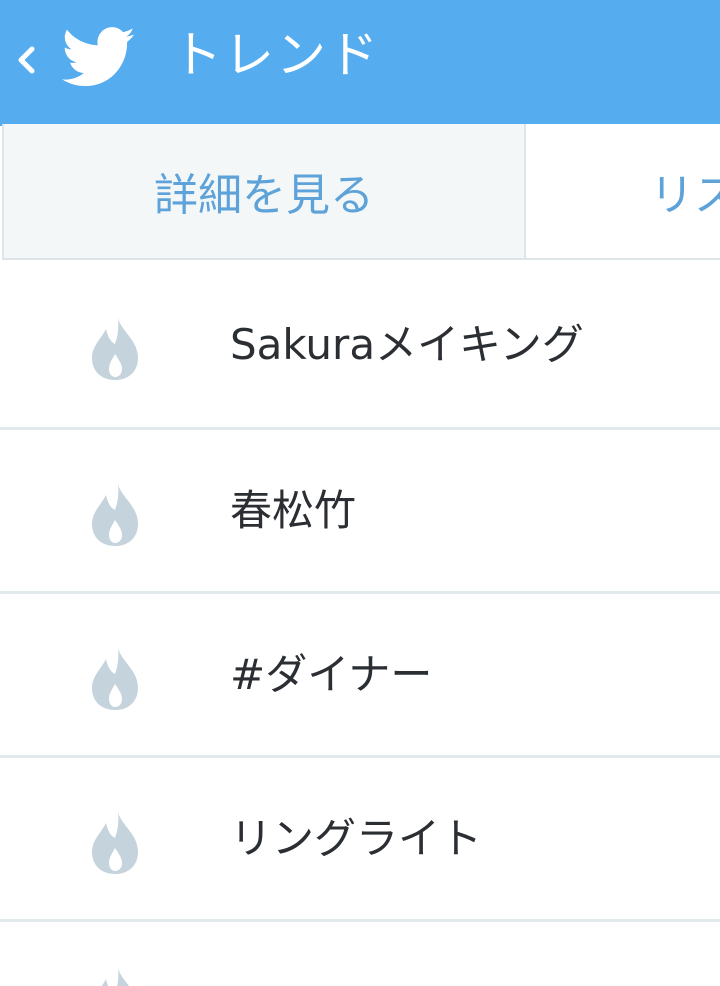 The image size is (720, 986). What do you see at coordinates (331, 674) in the screenshot?
I see `trend-label: #ダイナー` at bounding box center [331, 674].